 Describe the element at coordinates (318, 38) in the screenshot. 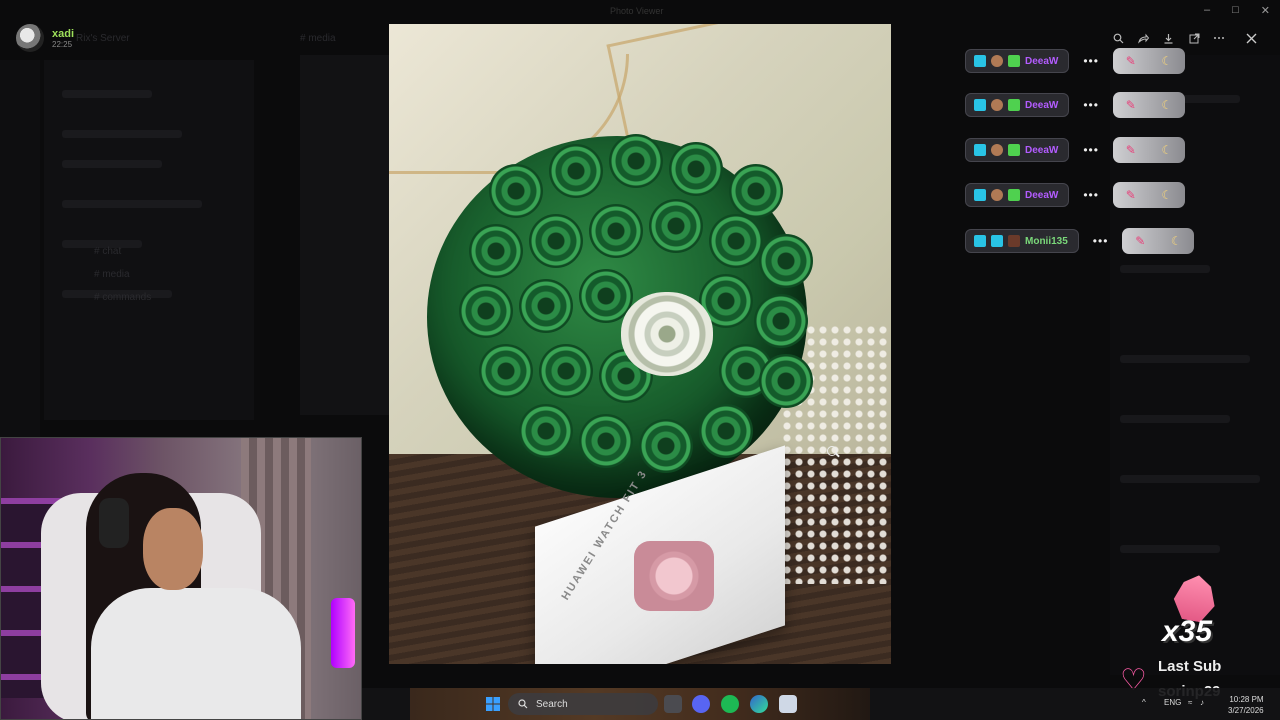

I see `channel-title: # media` at that location.